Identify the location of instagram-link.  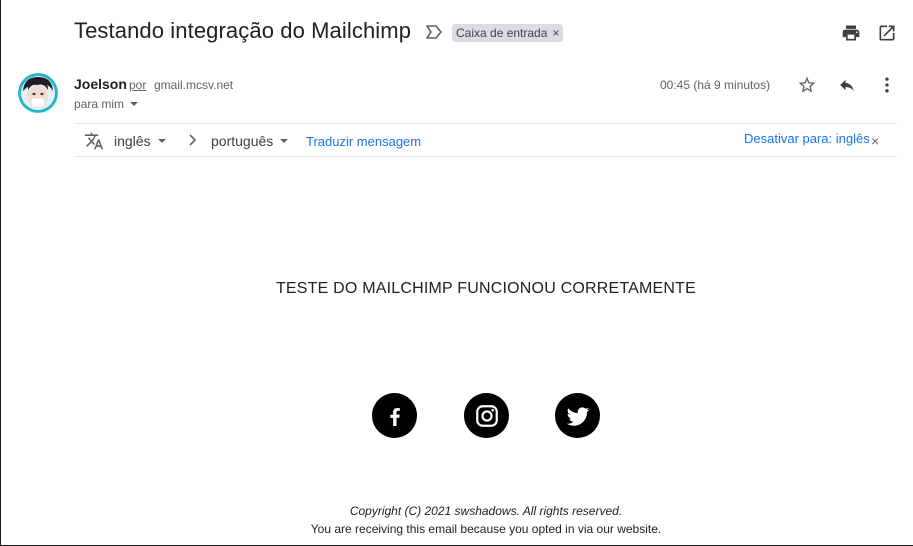
(486, 415).